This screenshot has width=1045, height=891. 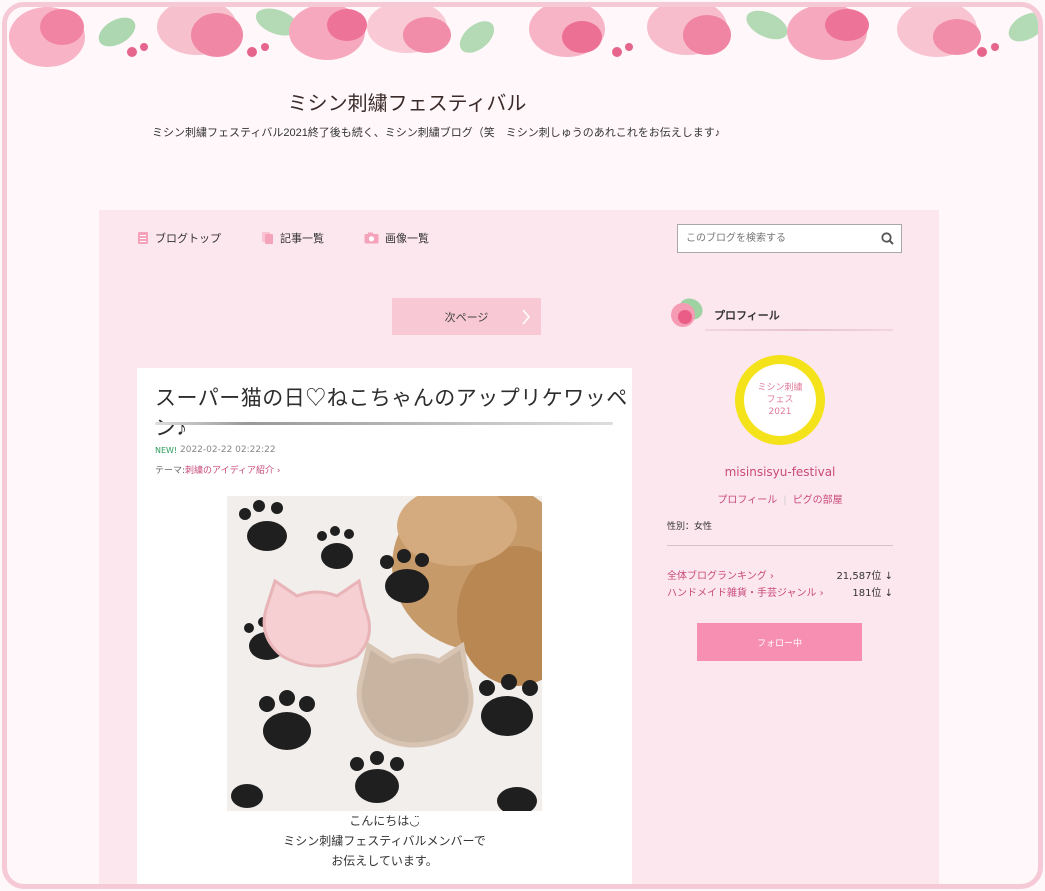 I want to click on avatar: ミシン刺繍 フェス 2021, so click(x=780, y=400).